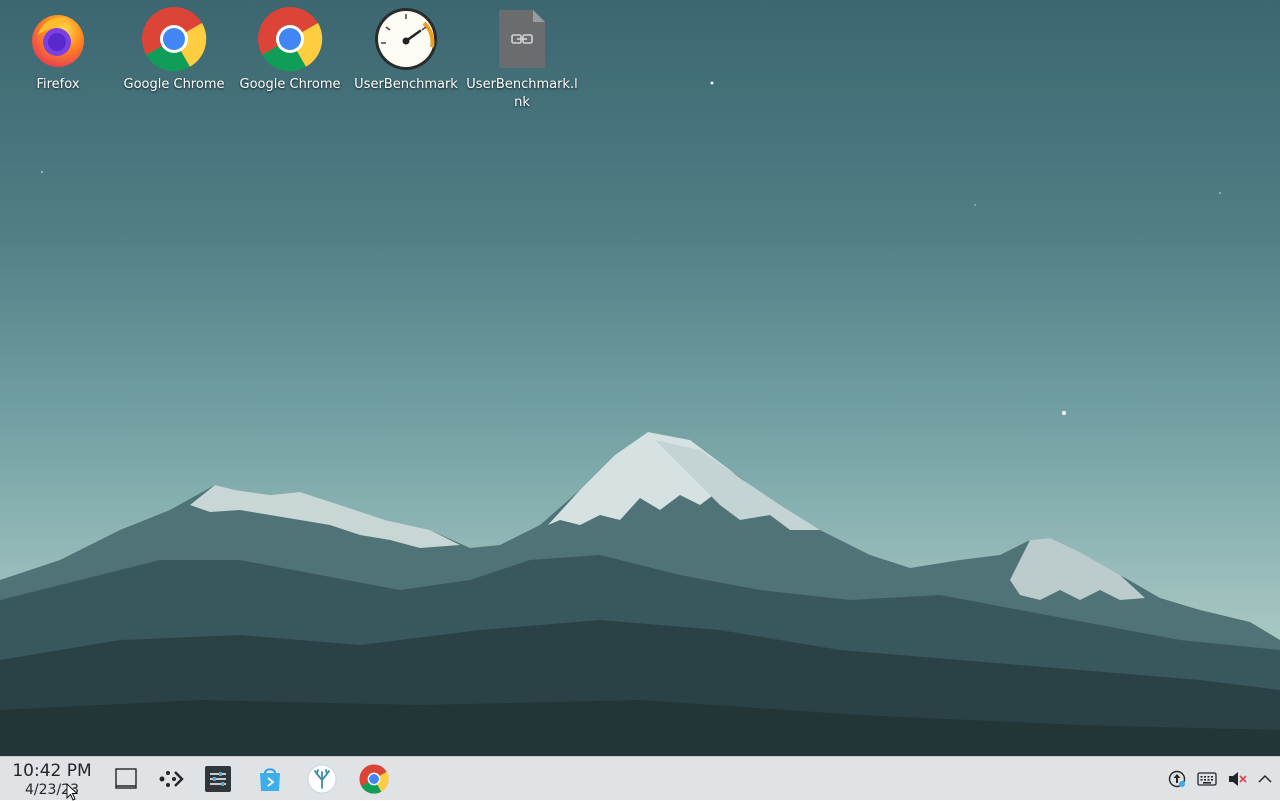 This screenshot has width=1280, height=801. I want to click on settings-sliders-icon, so click(218, 779).